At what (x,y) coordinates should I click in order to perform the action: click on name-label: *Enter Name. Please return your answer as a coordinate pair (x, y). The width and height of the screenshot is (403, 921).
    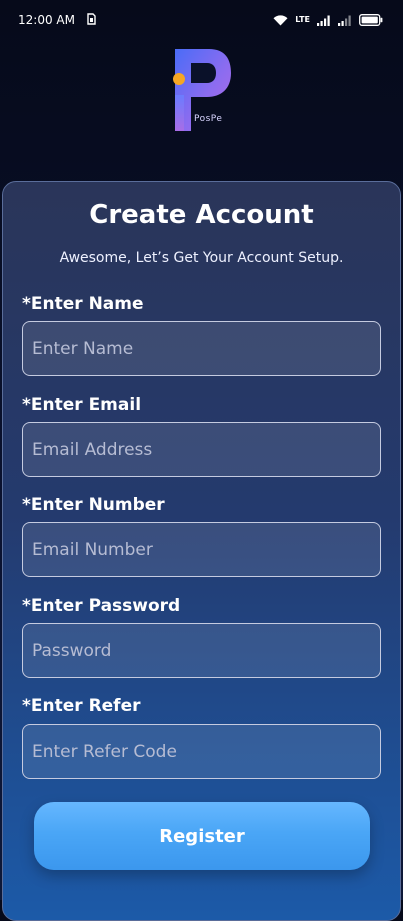
    Looking at the image, I should click on (83, 304).